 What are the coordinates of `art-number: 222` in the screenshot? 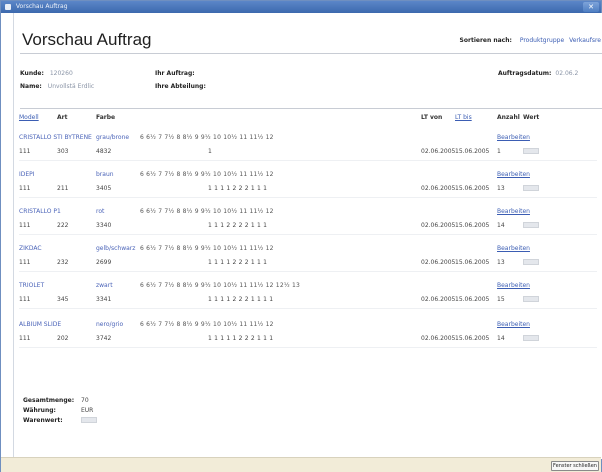 It's located at (63, 225).